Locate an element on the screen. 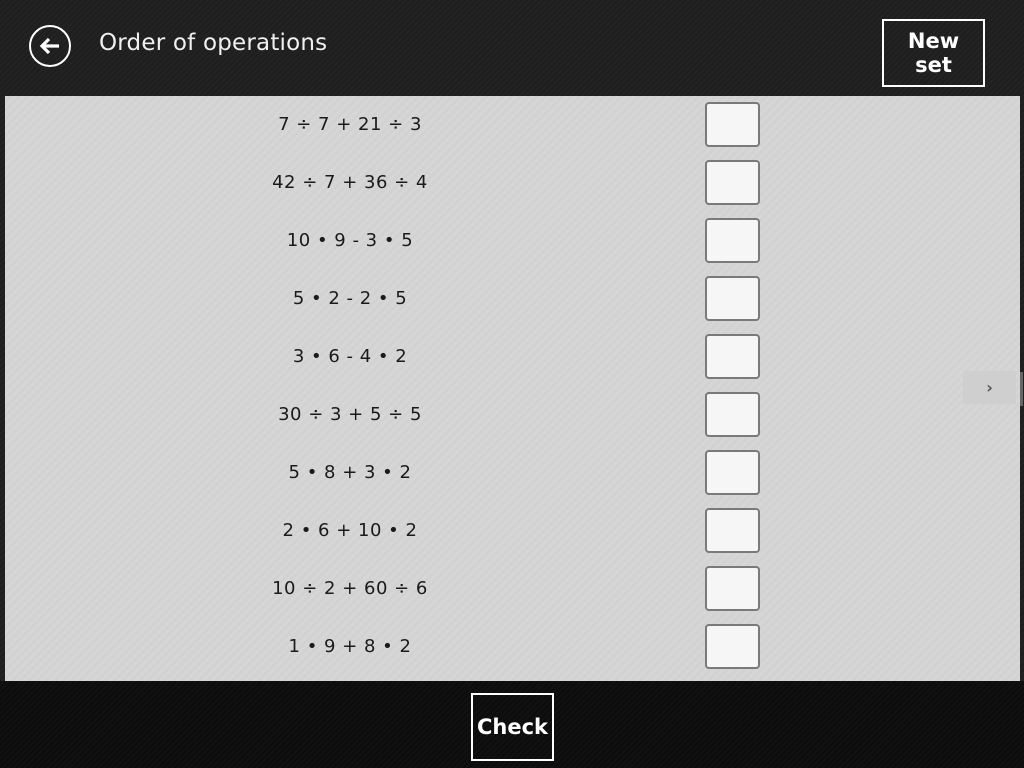 This screenshot has height=768, width=1024. problem-row: 42 ÷ 7 + 36 ÷ 4 is located at coordinates (512, 183).